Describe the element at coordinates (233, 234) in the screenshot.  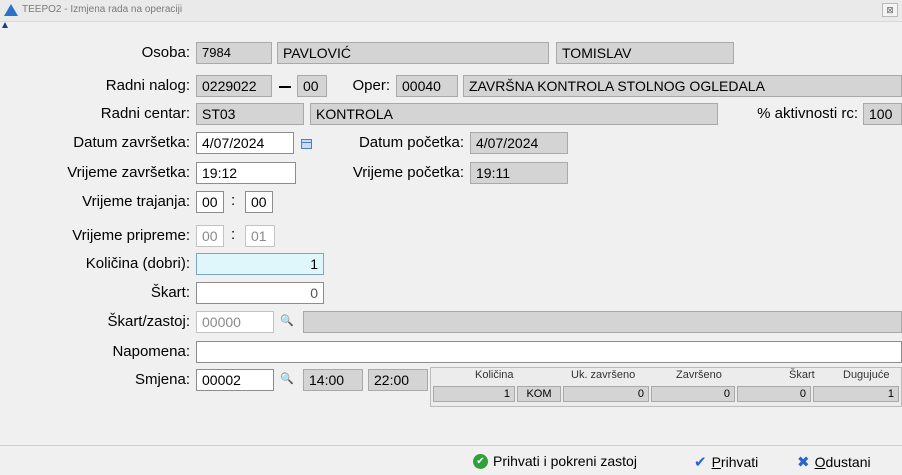
I see `priprema-colon: :` at that location.